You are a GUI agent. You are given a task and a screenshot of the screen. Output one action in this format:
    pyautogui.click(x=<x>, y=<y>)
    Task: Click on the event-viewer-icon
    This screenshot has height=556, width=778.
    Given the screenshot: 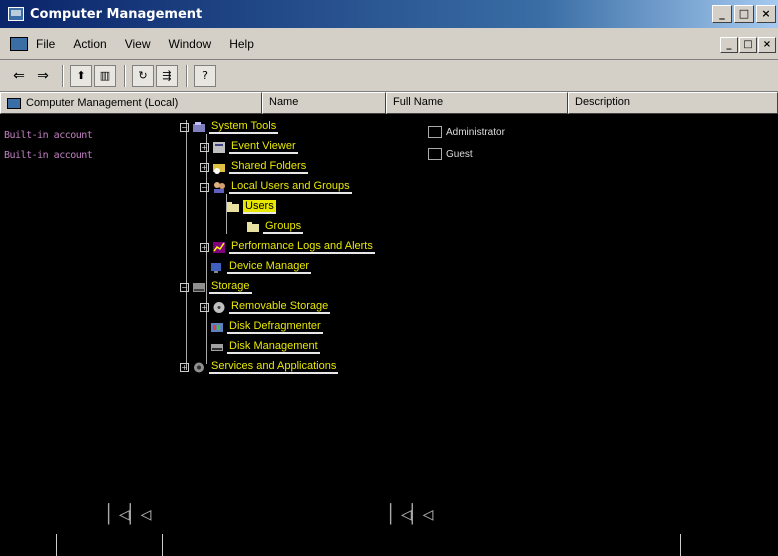 What is the action you would take?
    pyautogui.click(x=219, y=147)
    